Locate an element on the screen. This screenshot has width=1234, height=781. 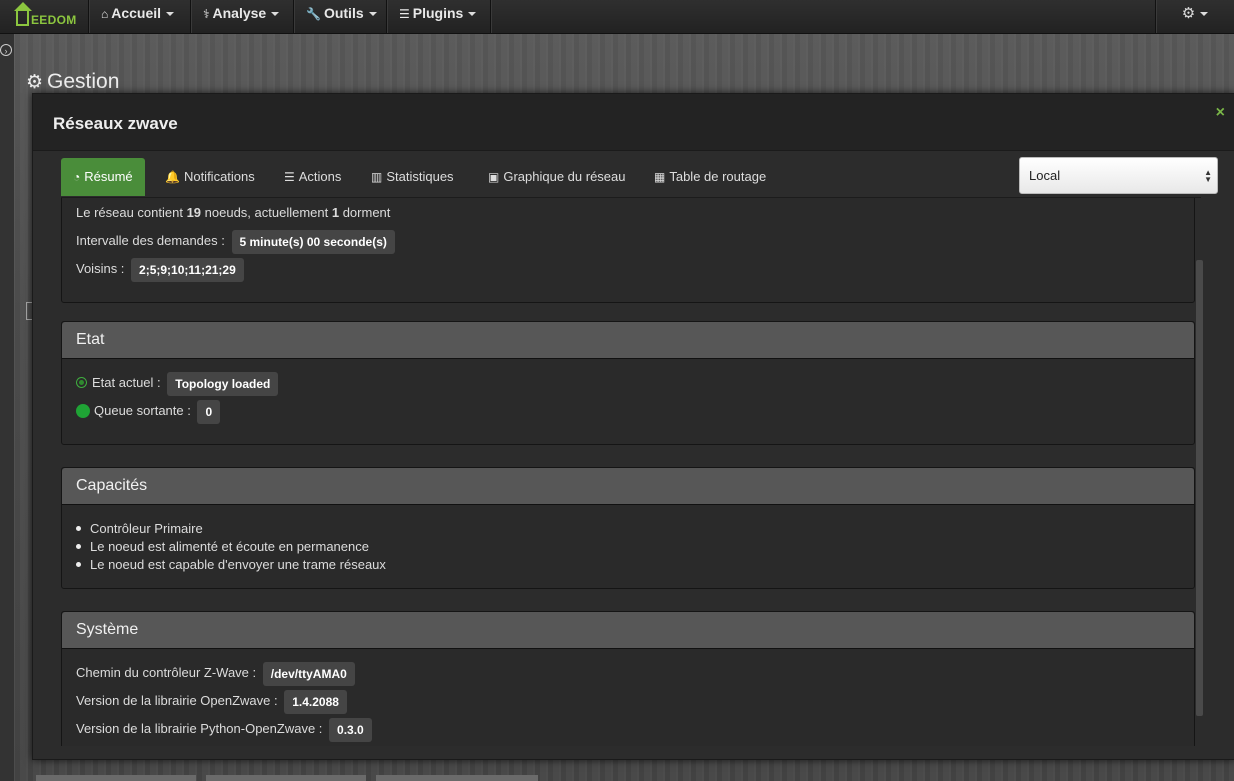
sleeping-count: 1 is located at coordinates (335, 212).